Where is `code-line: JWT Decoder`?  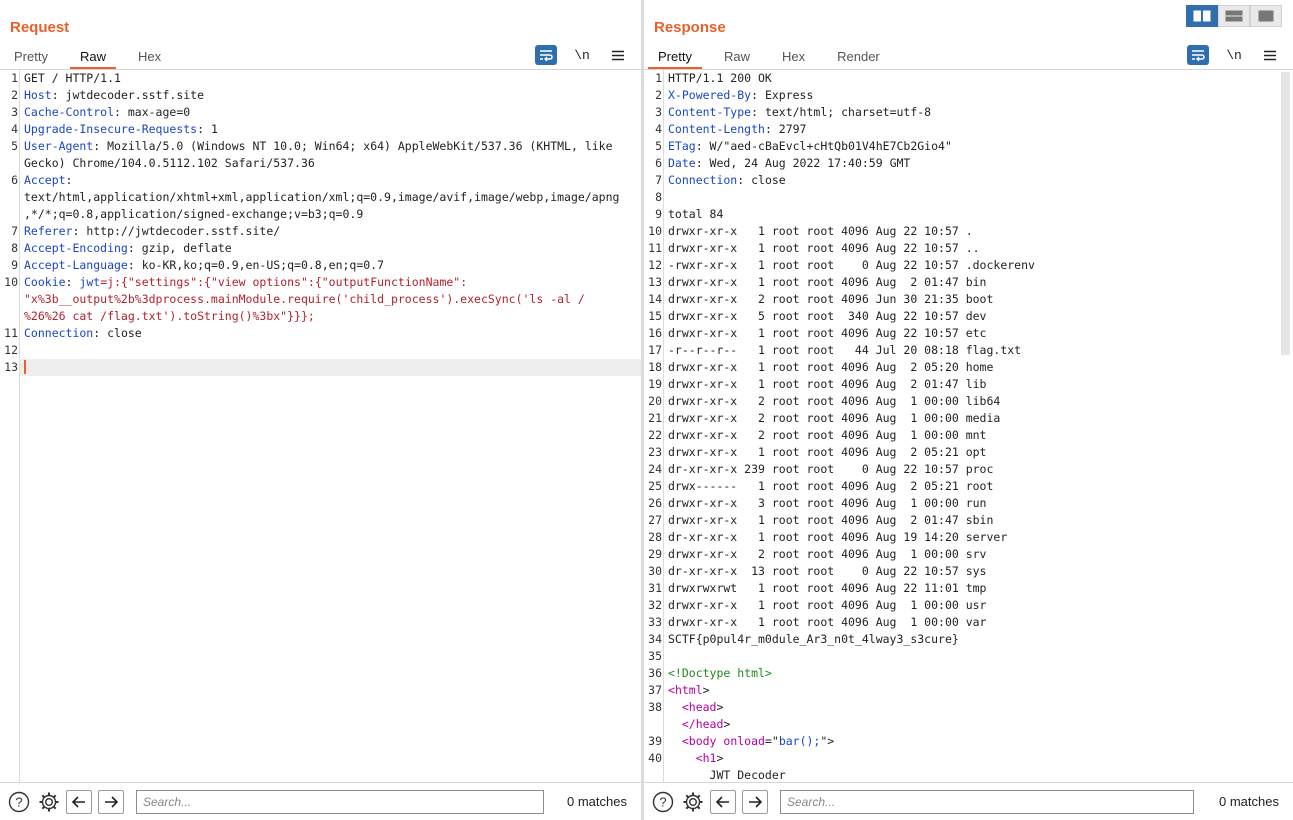 code-line: JWT Decoder is located at coordinates (968, 774).